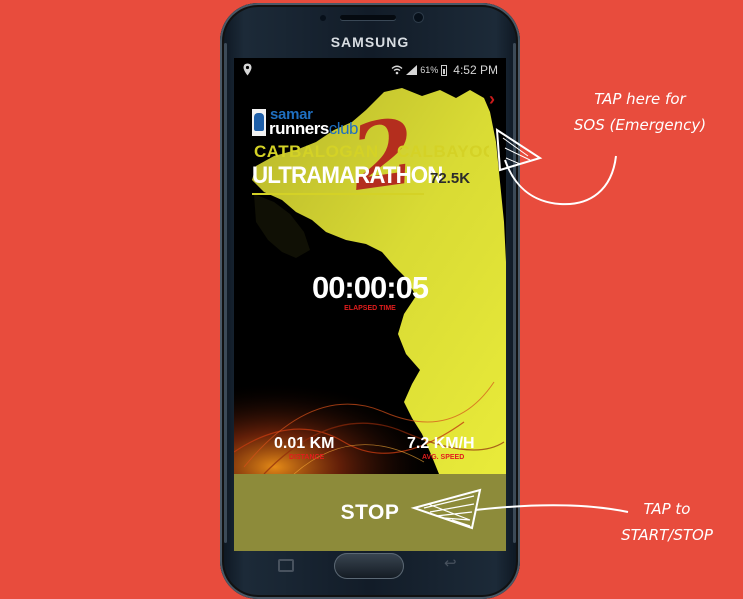 The image size is (743, 599). I want to click on stop-annotation-line-2: START/STOP, so click(667, 535).